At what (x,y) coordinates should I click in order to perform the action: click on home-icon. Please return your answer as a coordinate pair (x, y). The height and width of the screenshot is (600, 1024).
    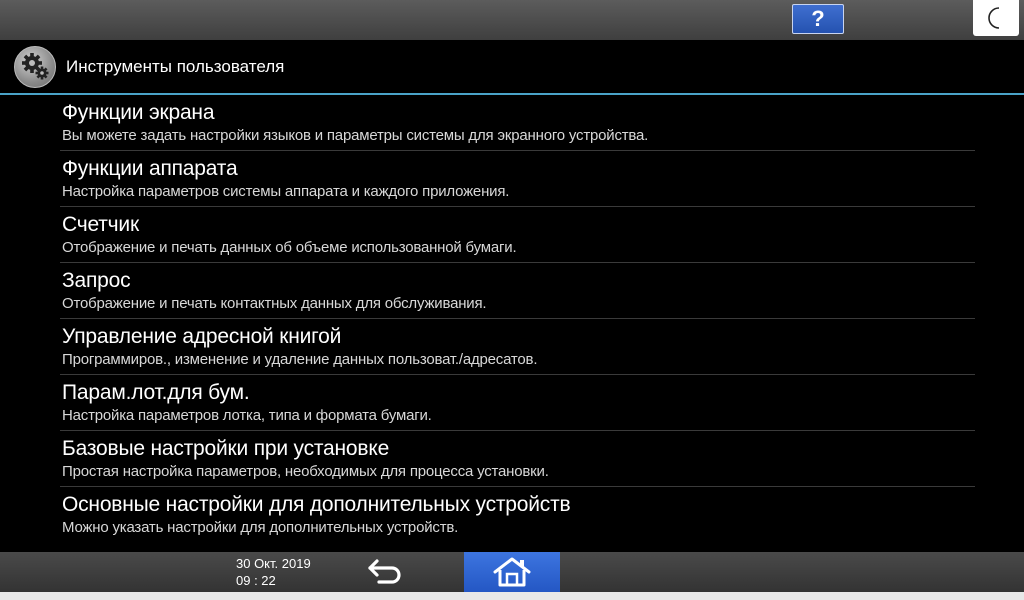
    Looking at the image, I should click on (512, 572).